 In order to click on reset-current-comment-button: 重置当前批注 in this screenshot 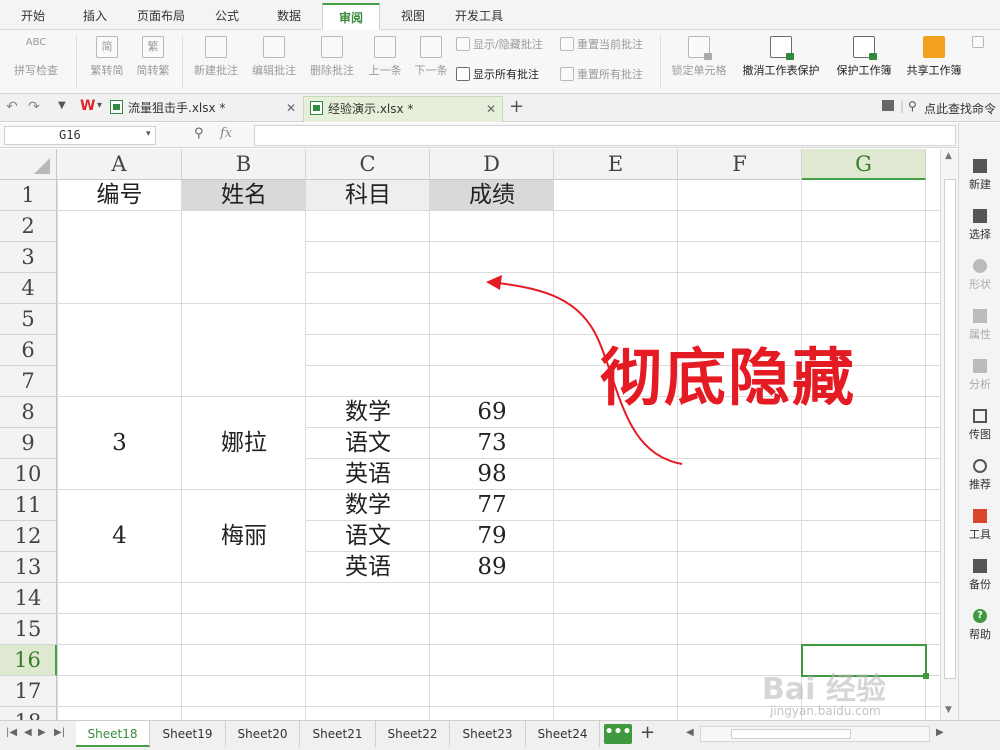, I will do `click(601, 44)`.